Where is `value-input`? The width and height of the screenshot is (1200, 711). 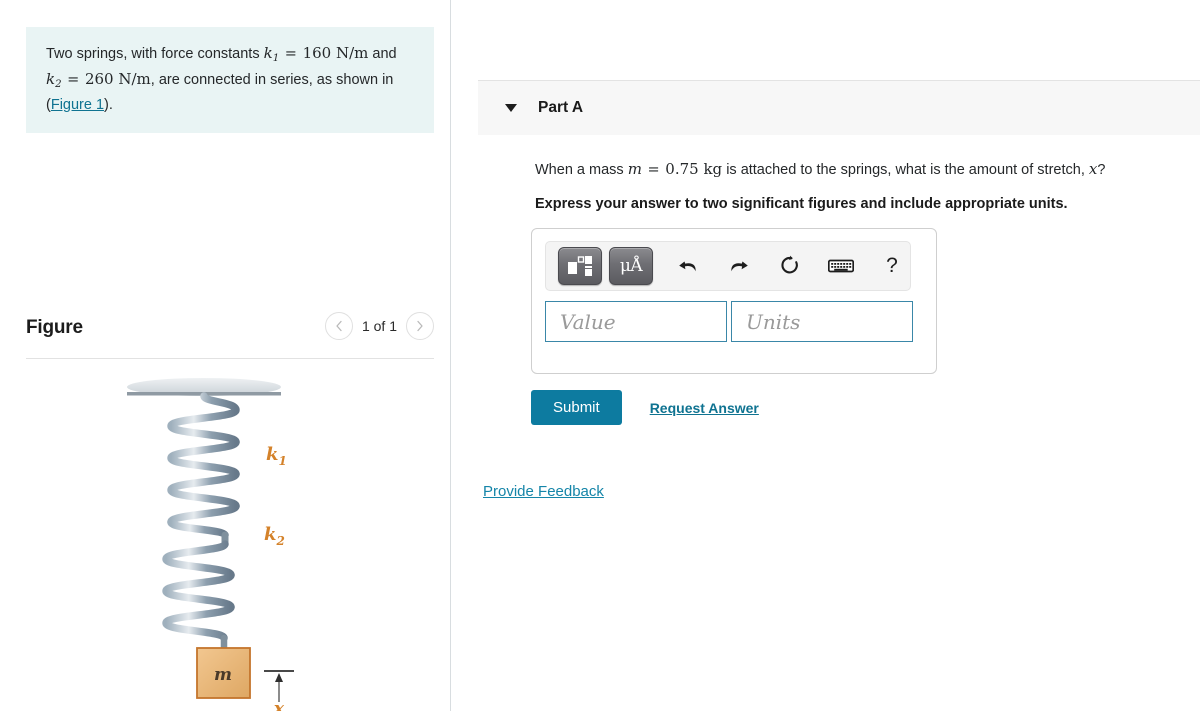
value-input is located at coordinates (636, 321).